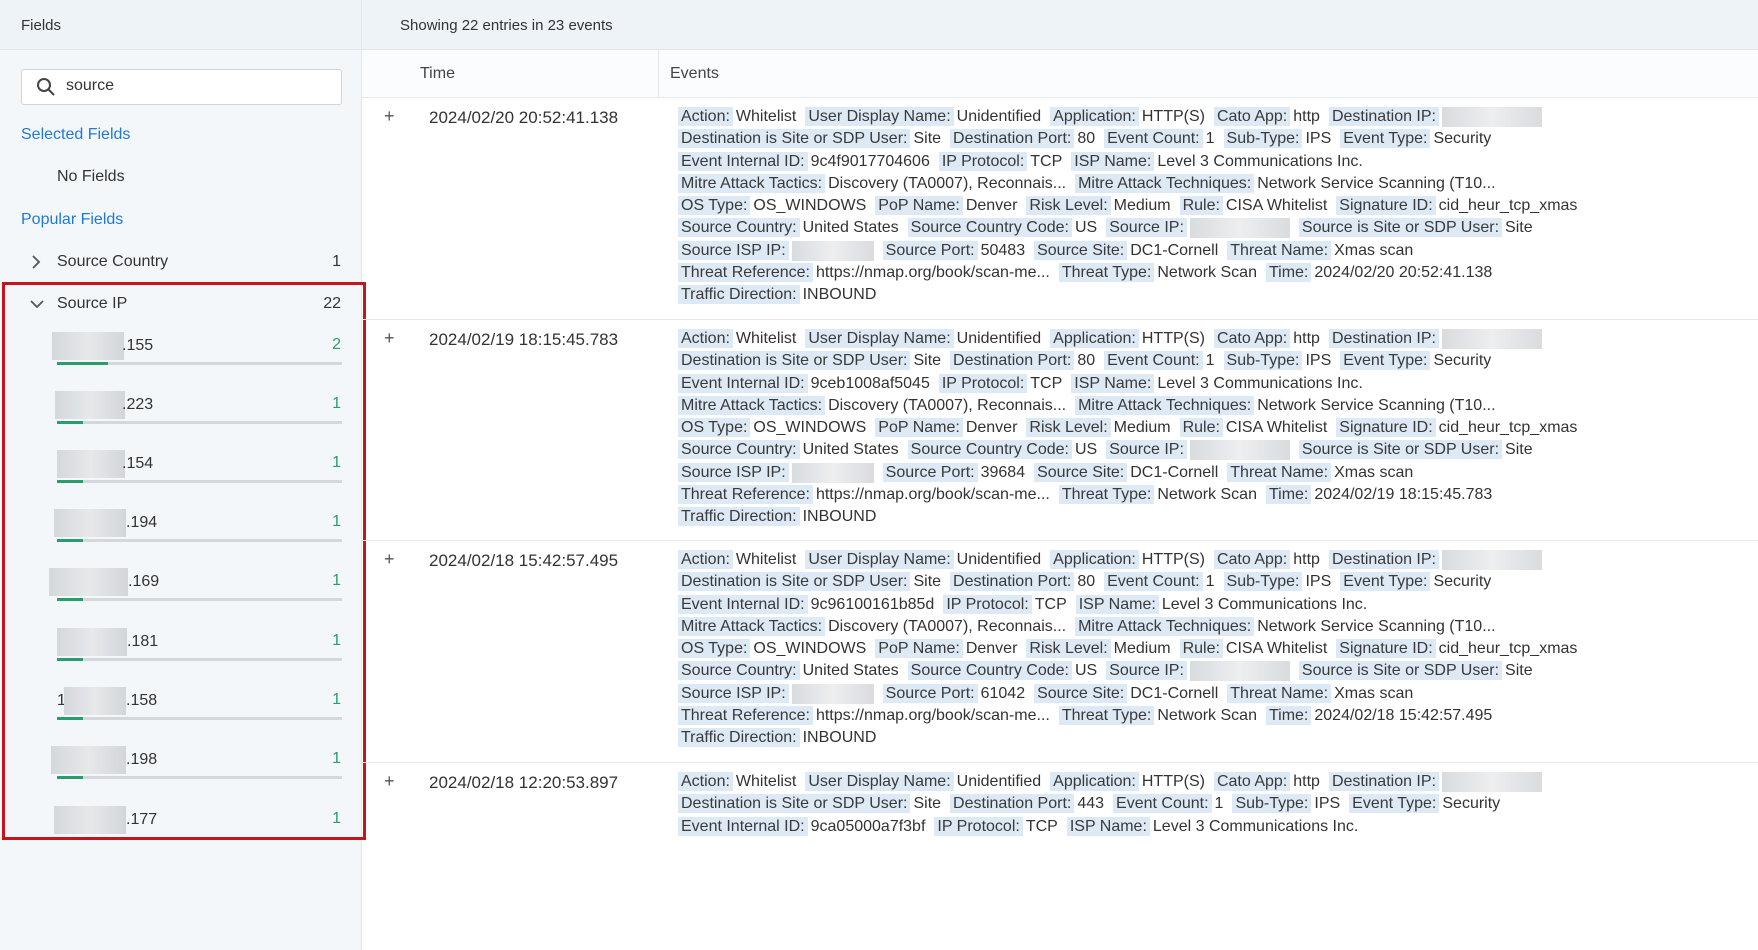 The image size is (1758, 950). What do you see at coordinates (788, 671) in the screenshot?
I see `event-field: Source Country: United States` at bounding box center [788, 671].